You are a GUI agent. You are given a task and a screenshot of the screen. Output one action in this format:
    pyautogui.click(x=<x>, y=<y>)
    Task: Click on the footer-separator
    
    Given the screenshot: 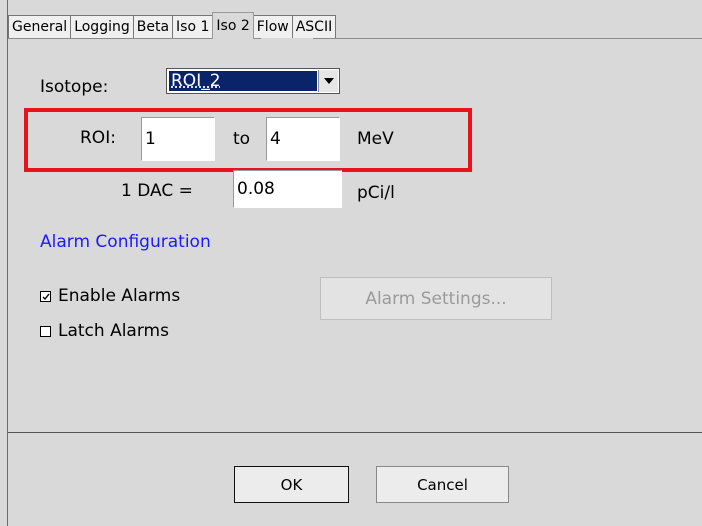 What is the action you would take?
    pyautogui.click(x=355, y=432)
    